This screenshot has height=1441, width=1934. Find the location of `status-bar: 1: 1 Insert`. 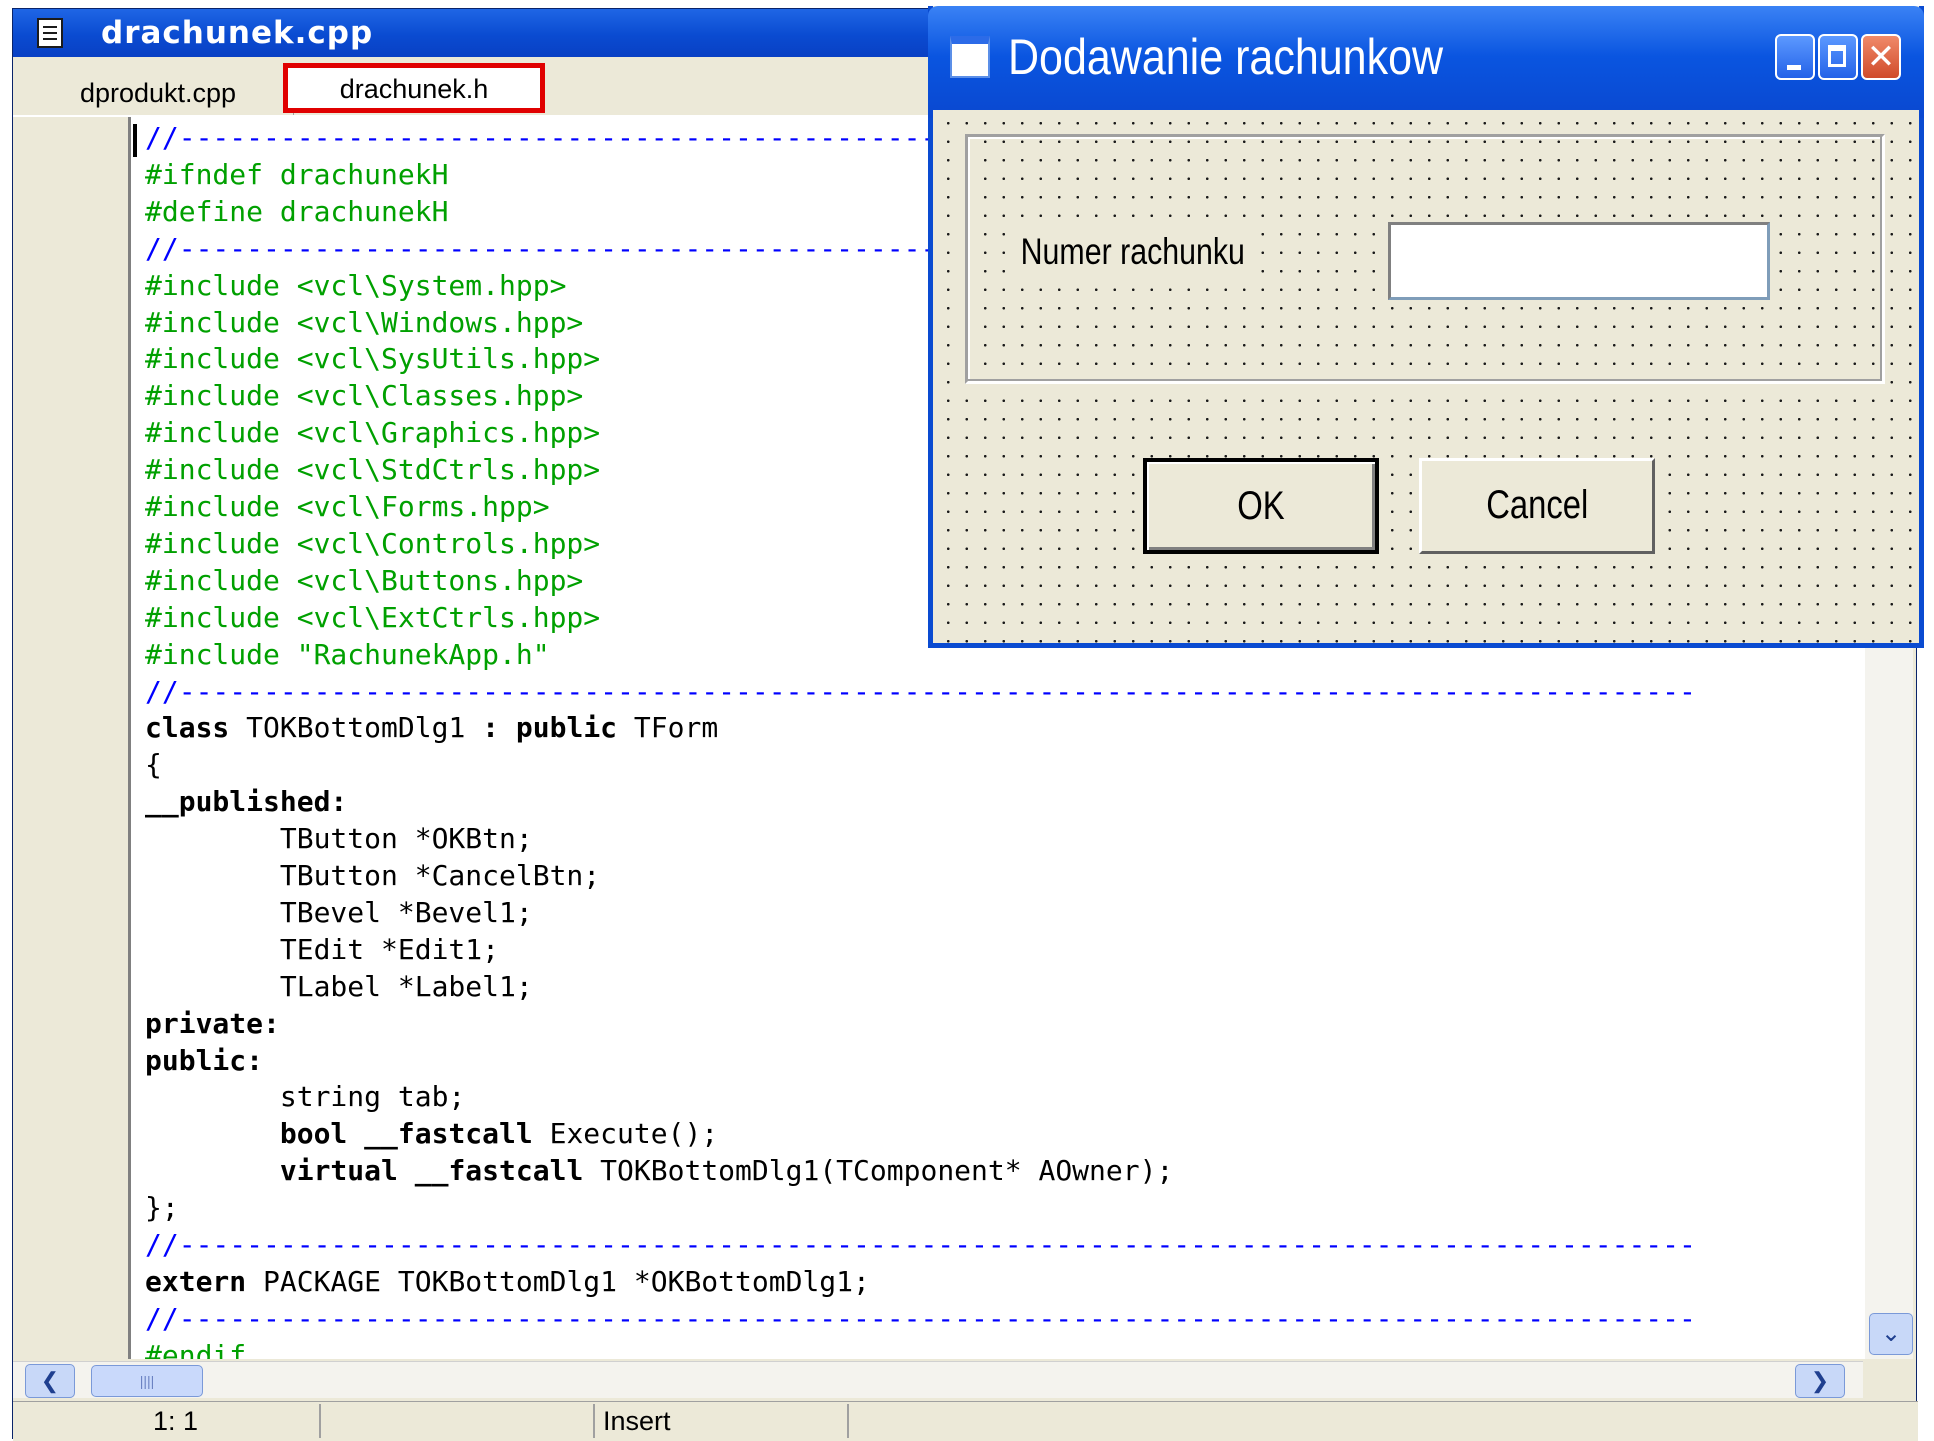

status-bar: 1: 1 Insert is located at coordinates (965, 1421).